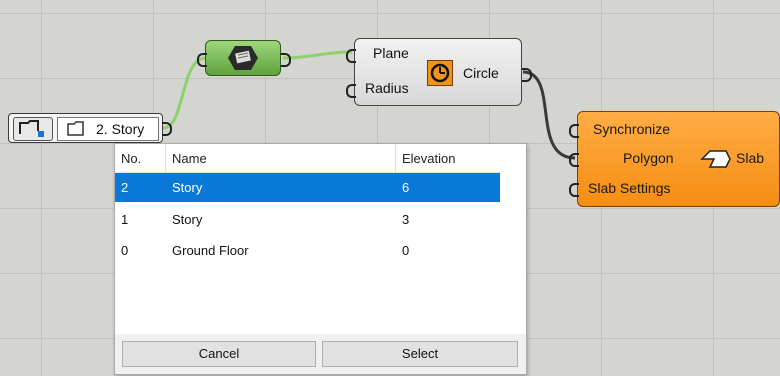 The image size is (780, 376). Describe the element at coordinates (351, 91) in the screenshot. I see `radius-input-port` at that location.